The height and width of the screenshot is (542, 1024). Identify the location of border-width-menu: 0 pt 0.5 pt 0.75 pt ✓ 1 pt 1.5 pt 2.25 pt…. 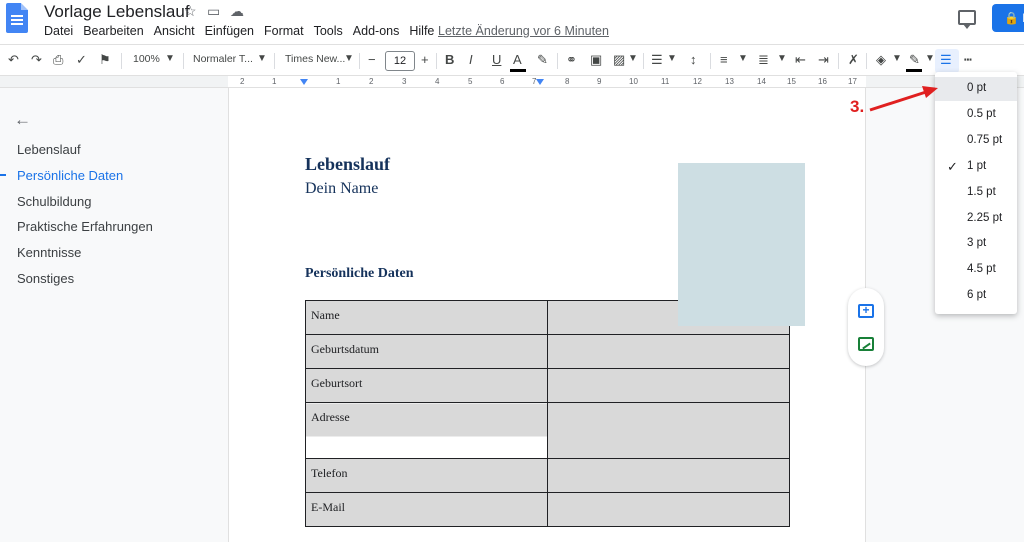
(976, 193).